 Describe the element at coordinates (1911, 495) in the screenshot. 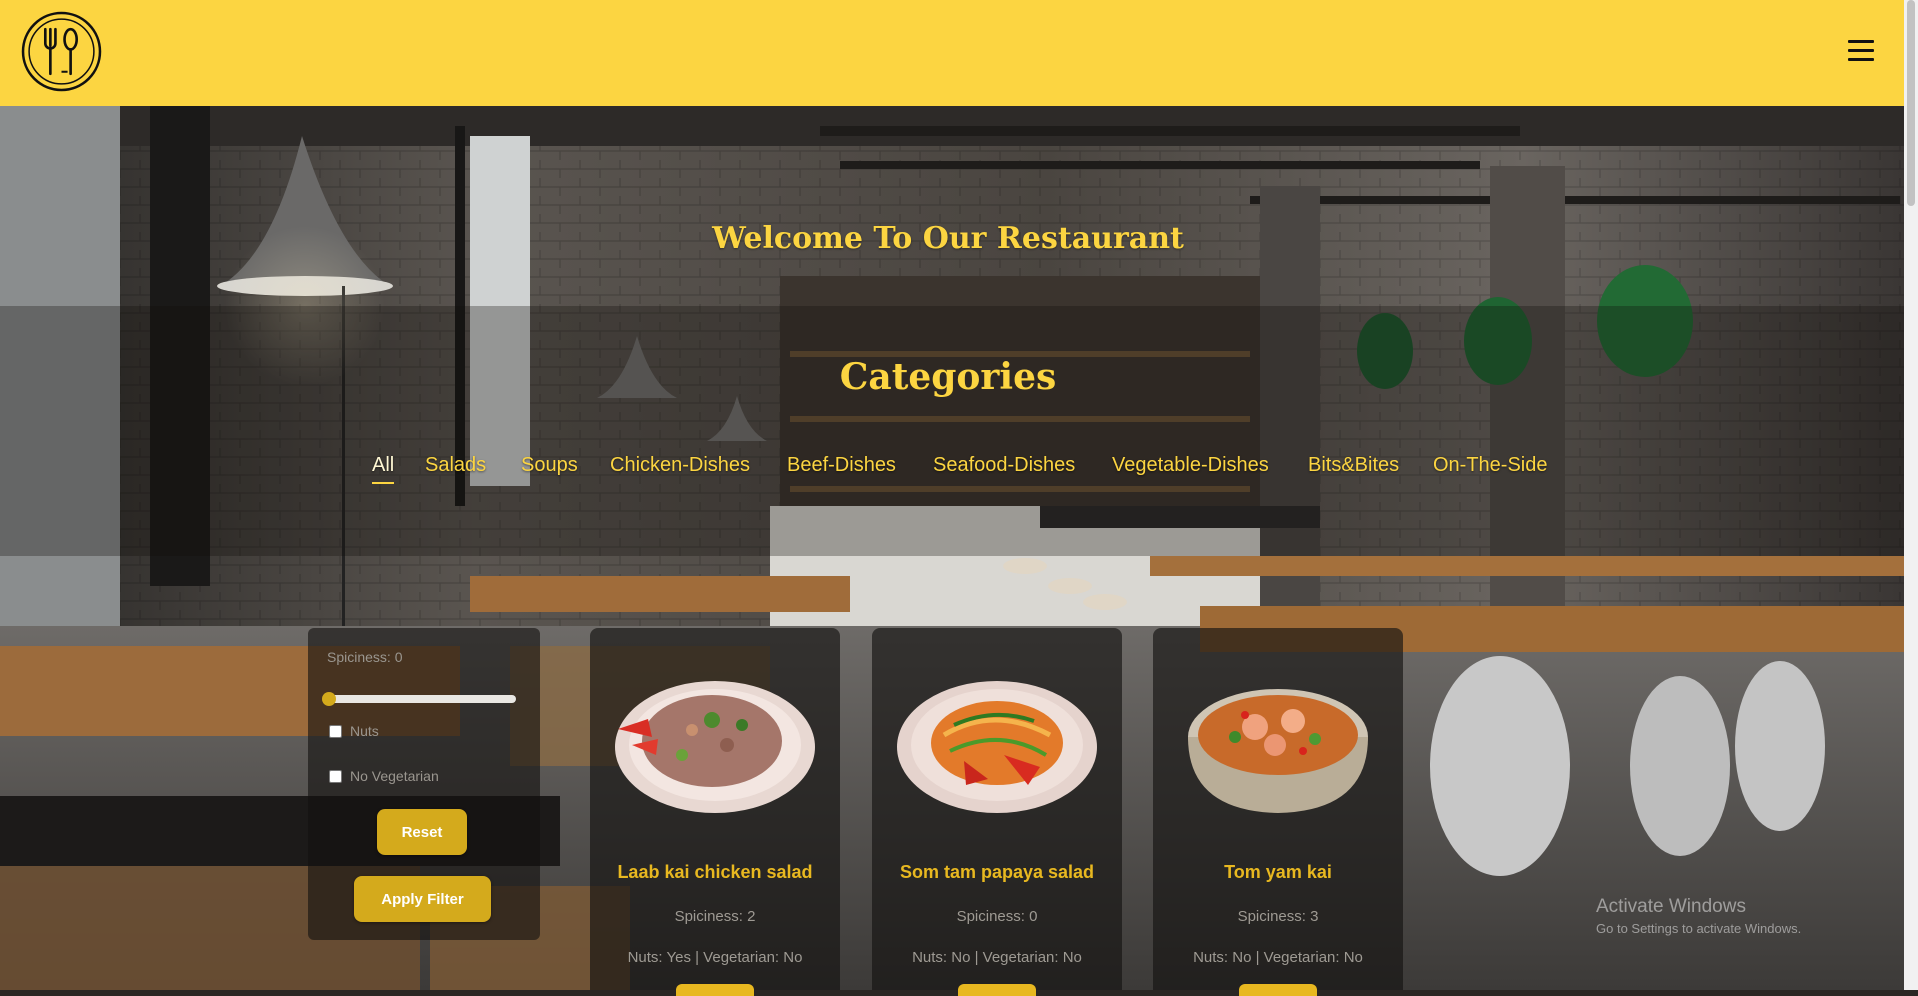

I see `page-scrollbar` at that location.